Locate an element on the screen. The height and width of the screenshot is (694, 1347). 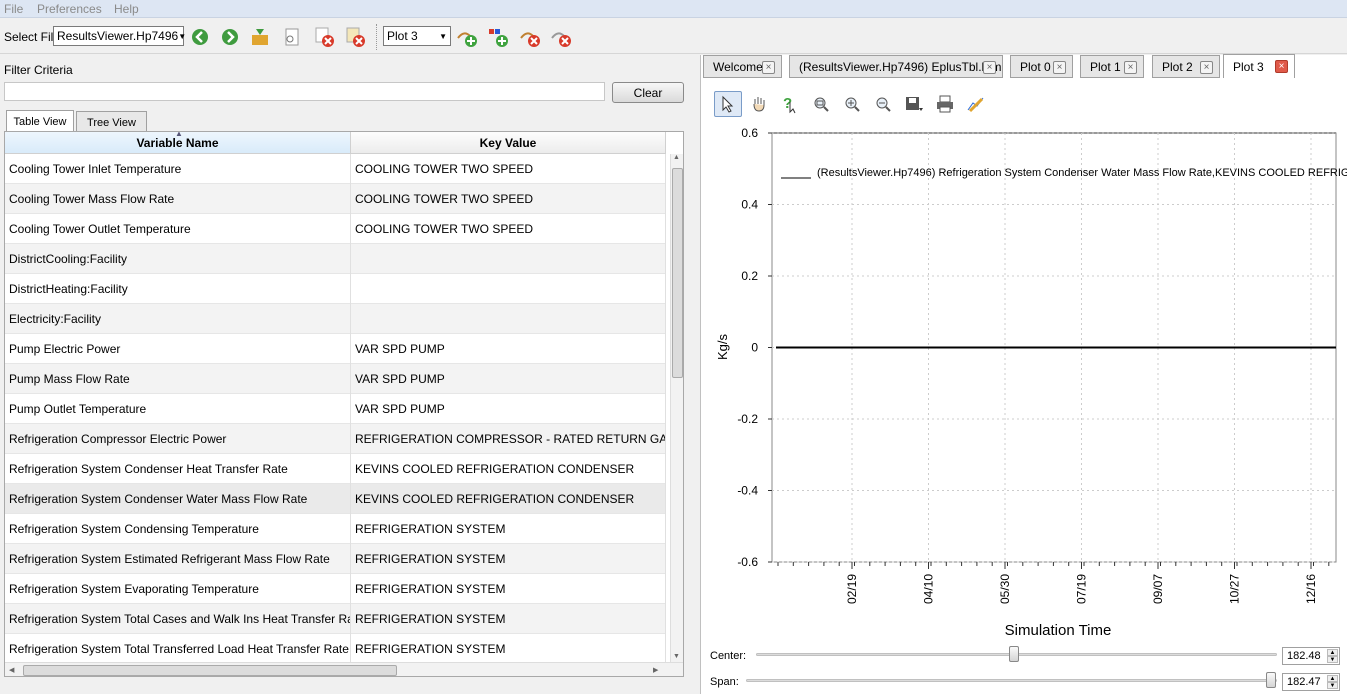
remove-file-icon is located at coordinates (324, 37).